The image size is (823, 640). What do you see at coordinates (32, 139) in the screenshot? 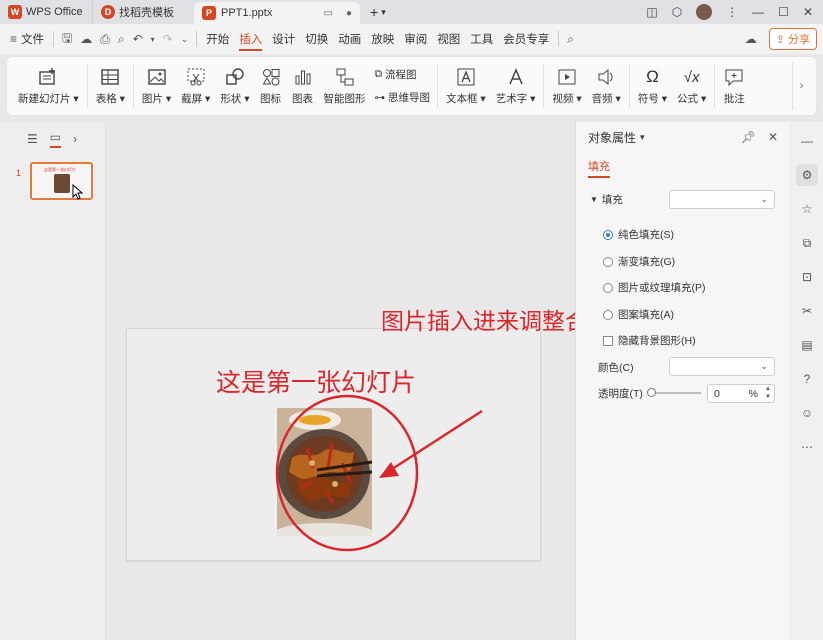
I see `outline-view-icon: ☰` at bounding box center [32, 139].